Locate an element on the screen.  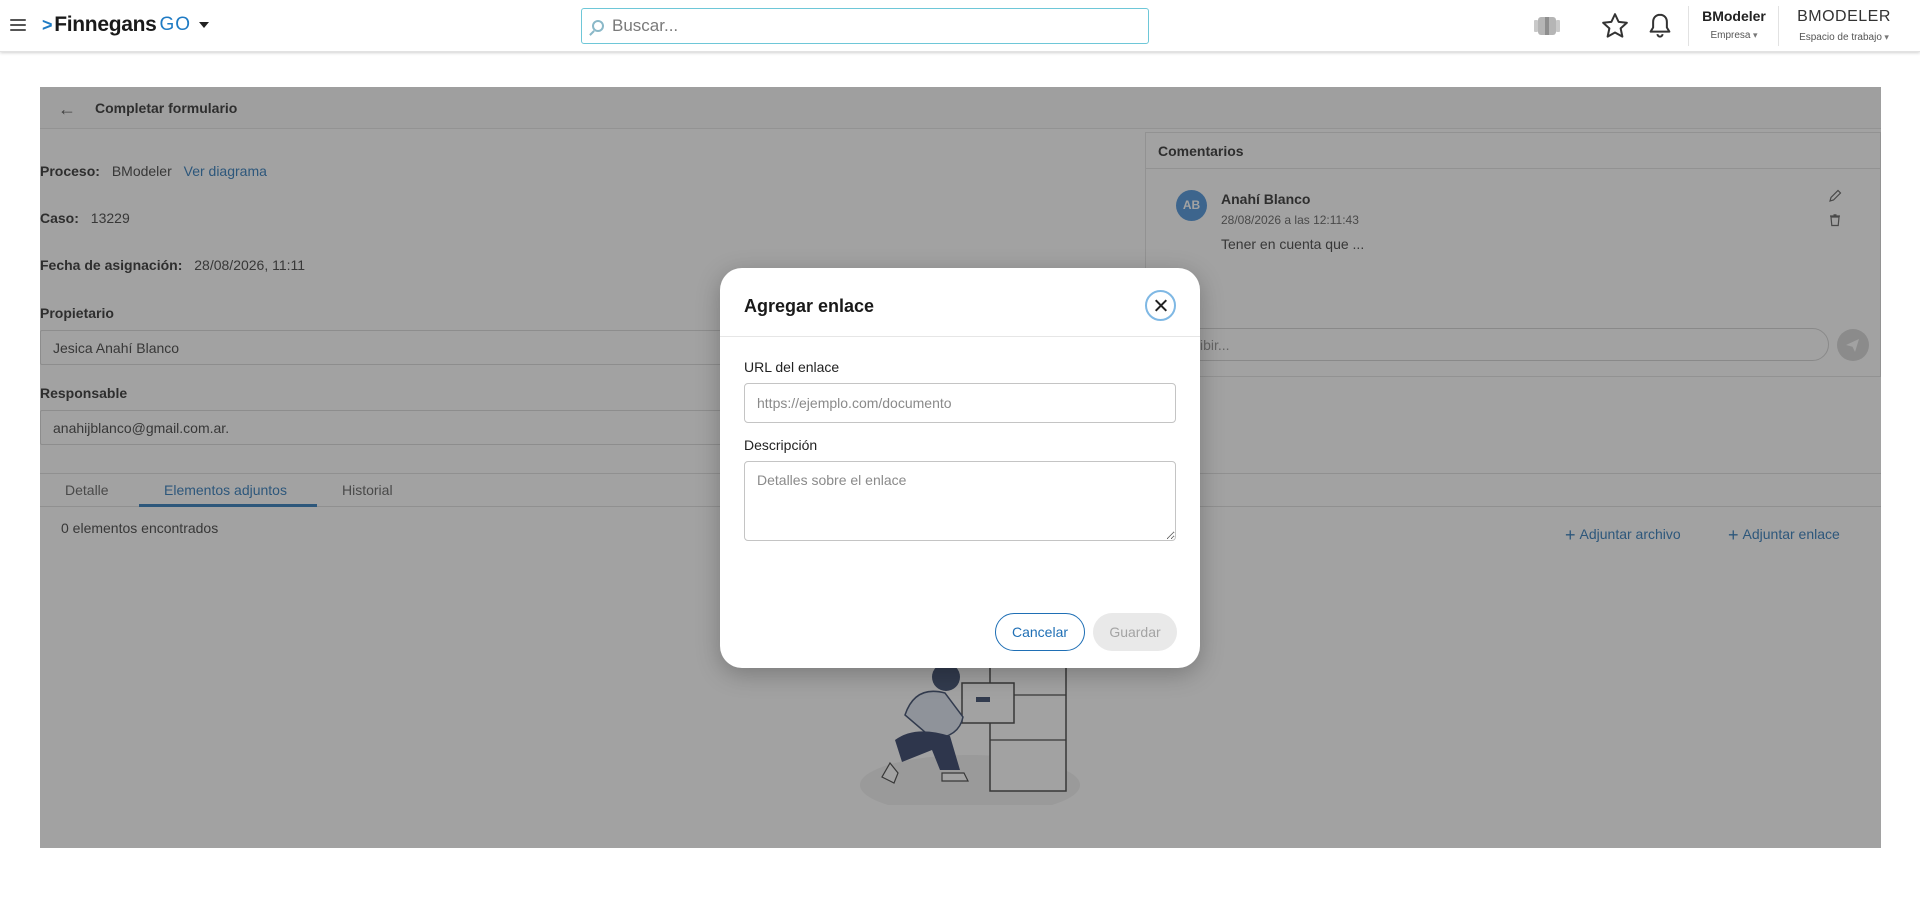
search-icon is located at coordinates (598, 26).